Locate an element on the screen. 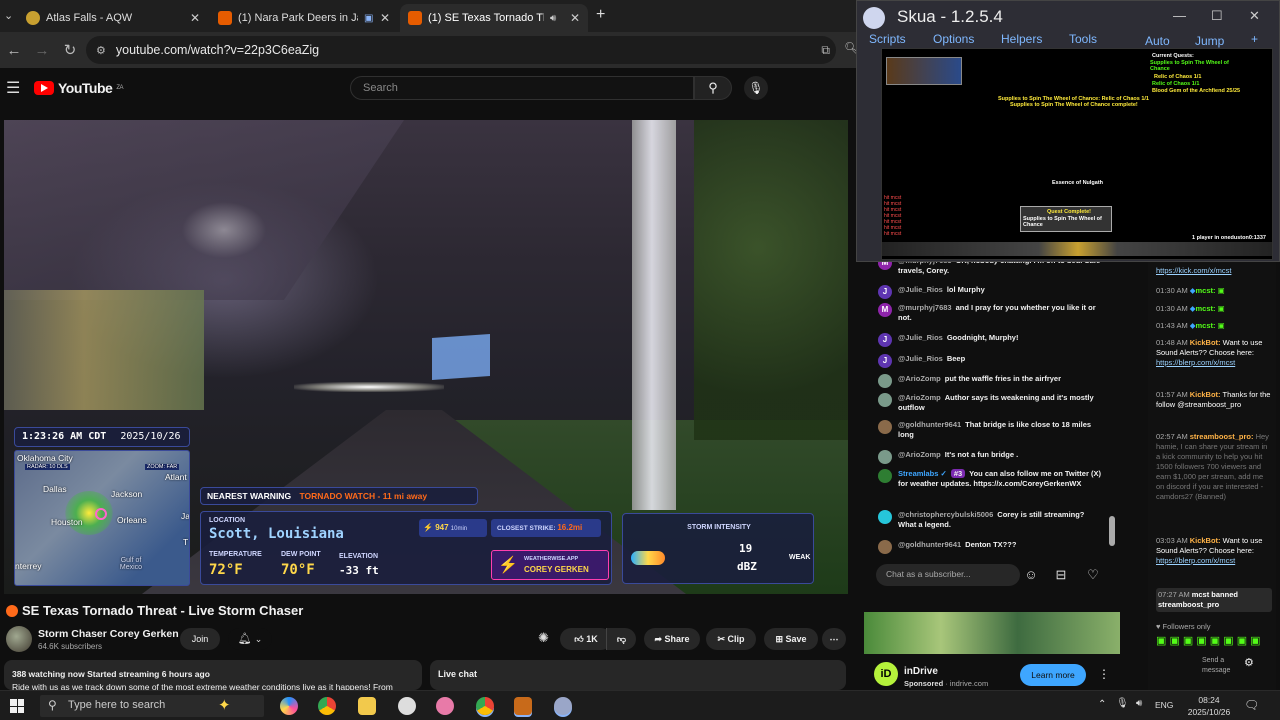 This screenshot has width=1280, height=720. menu-options: Options is located at coordinates (953, 39).